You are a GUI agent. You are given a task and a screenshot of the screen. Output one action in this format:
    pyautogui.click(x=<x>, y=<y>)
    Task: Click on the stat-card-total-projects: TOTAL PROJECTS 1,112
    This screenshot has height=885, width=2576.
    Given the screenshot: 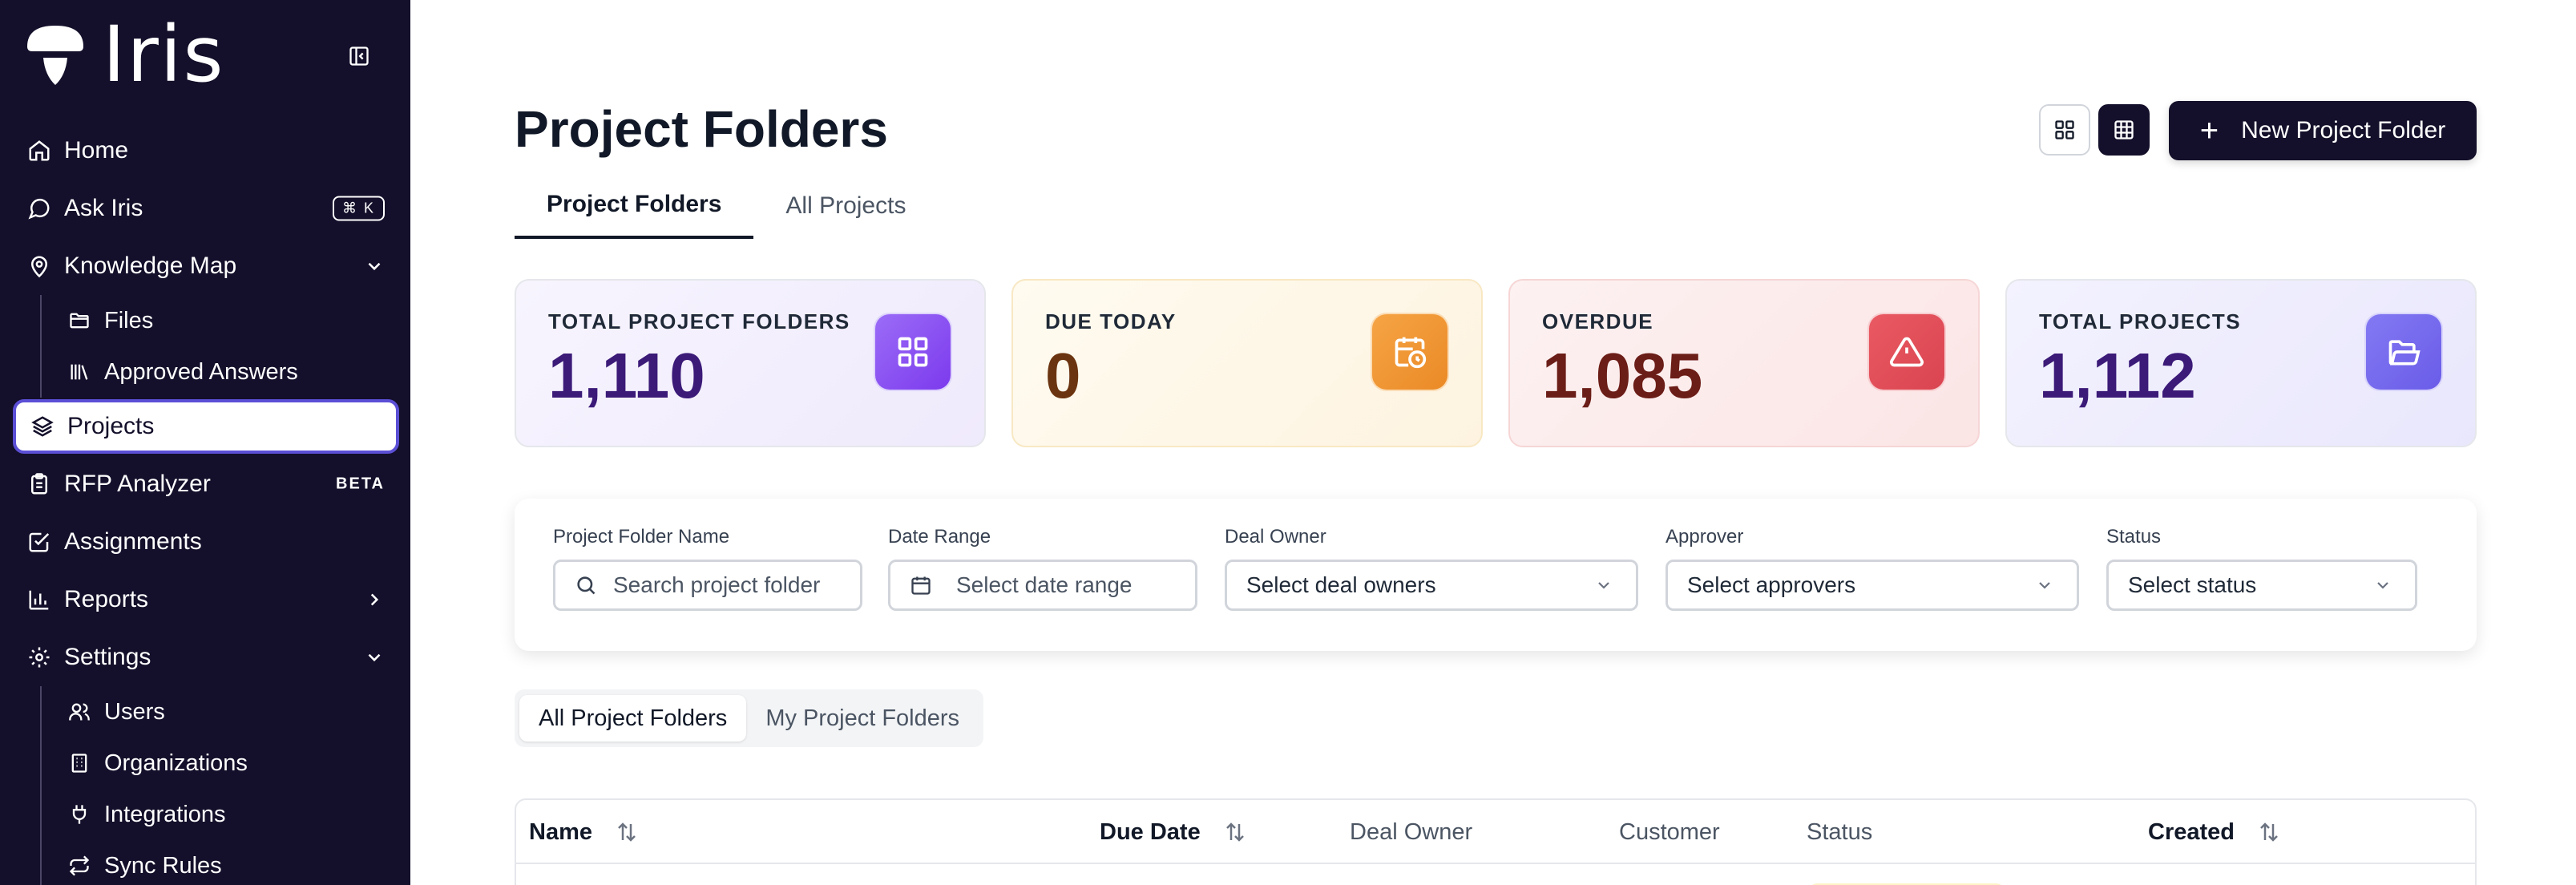 What is the action you would take?
    pyautogui.click(x=2241, y=363)
    